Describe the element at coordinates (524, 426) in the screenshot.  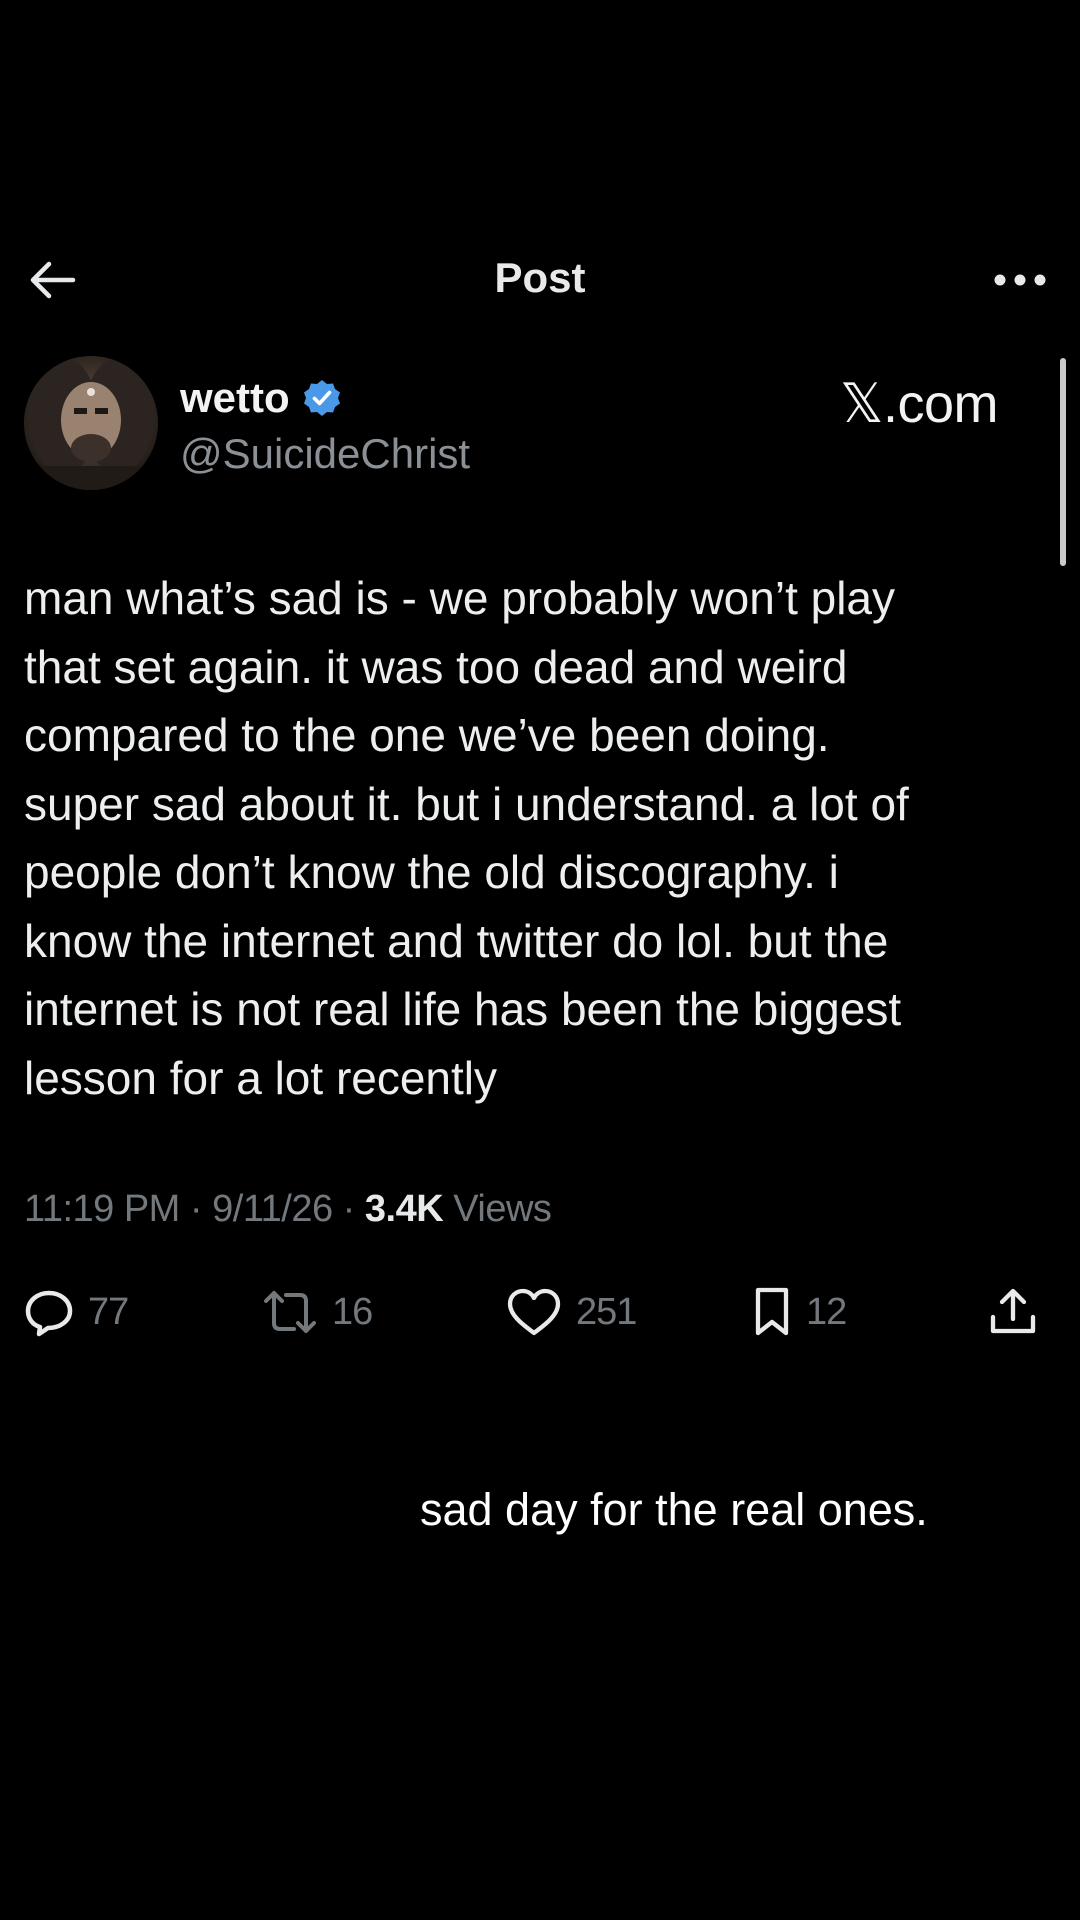
I see `author-block: wetto @SuicideChrist 𝕏.com` at that location.